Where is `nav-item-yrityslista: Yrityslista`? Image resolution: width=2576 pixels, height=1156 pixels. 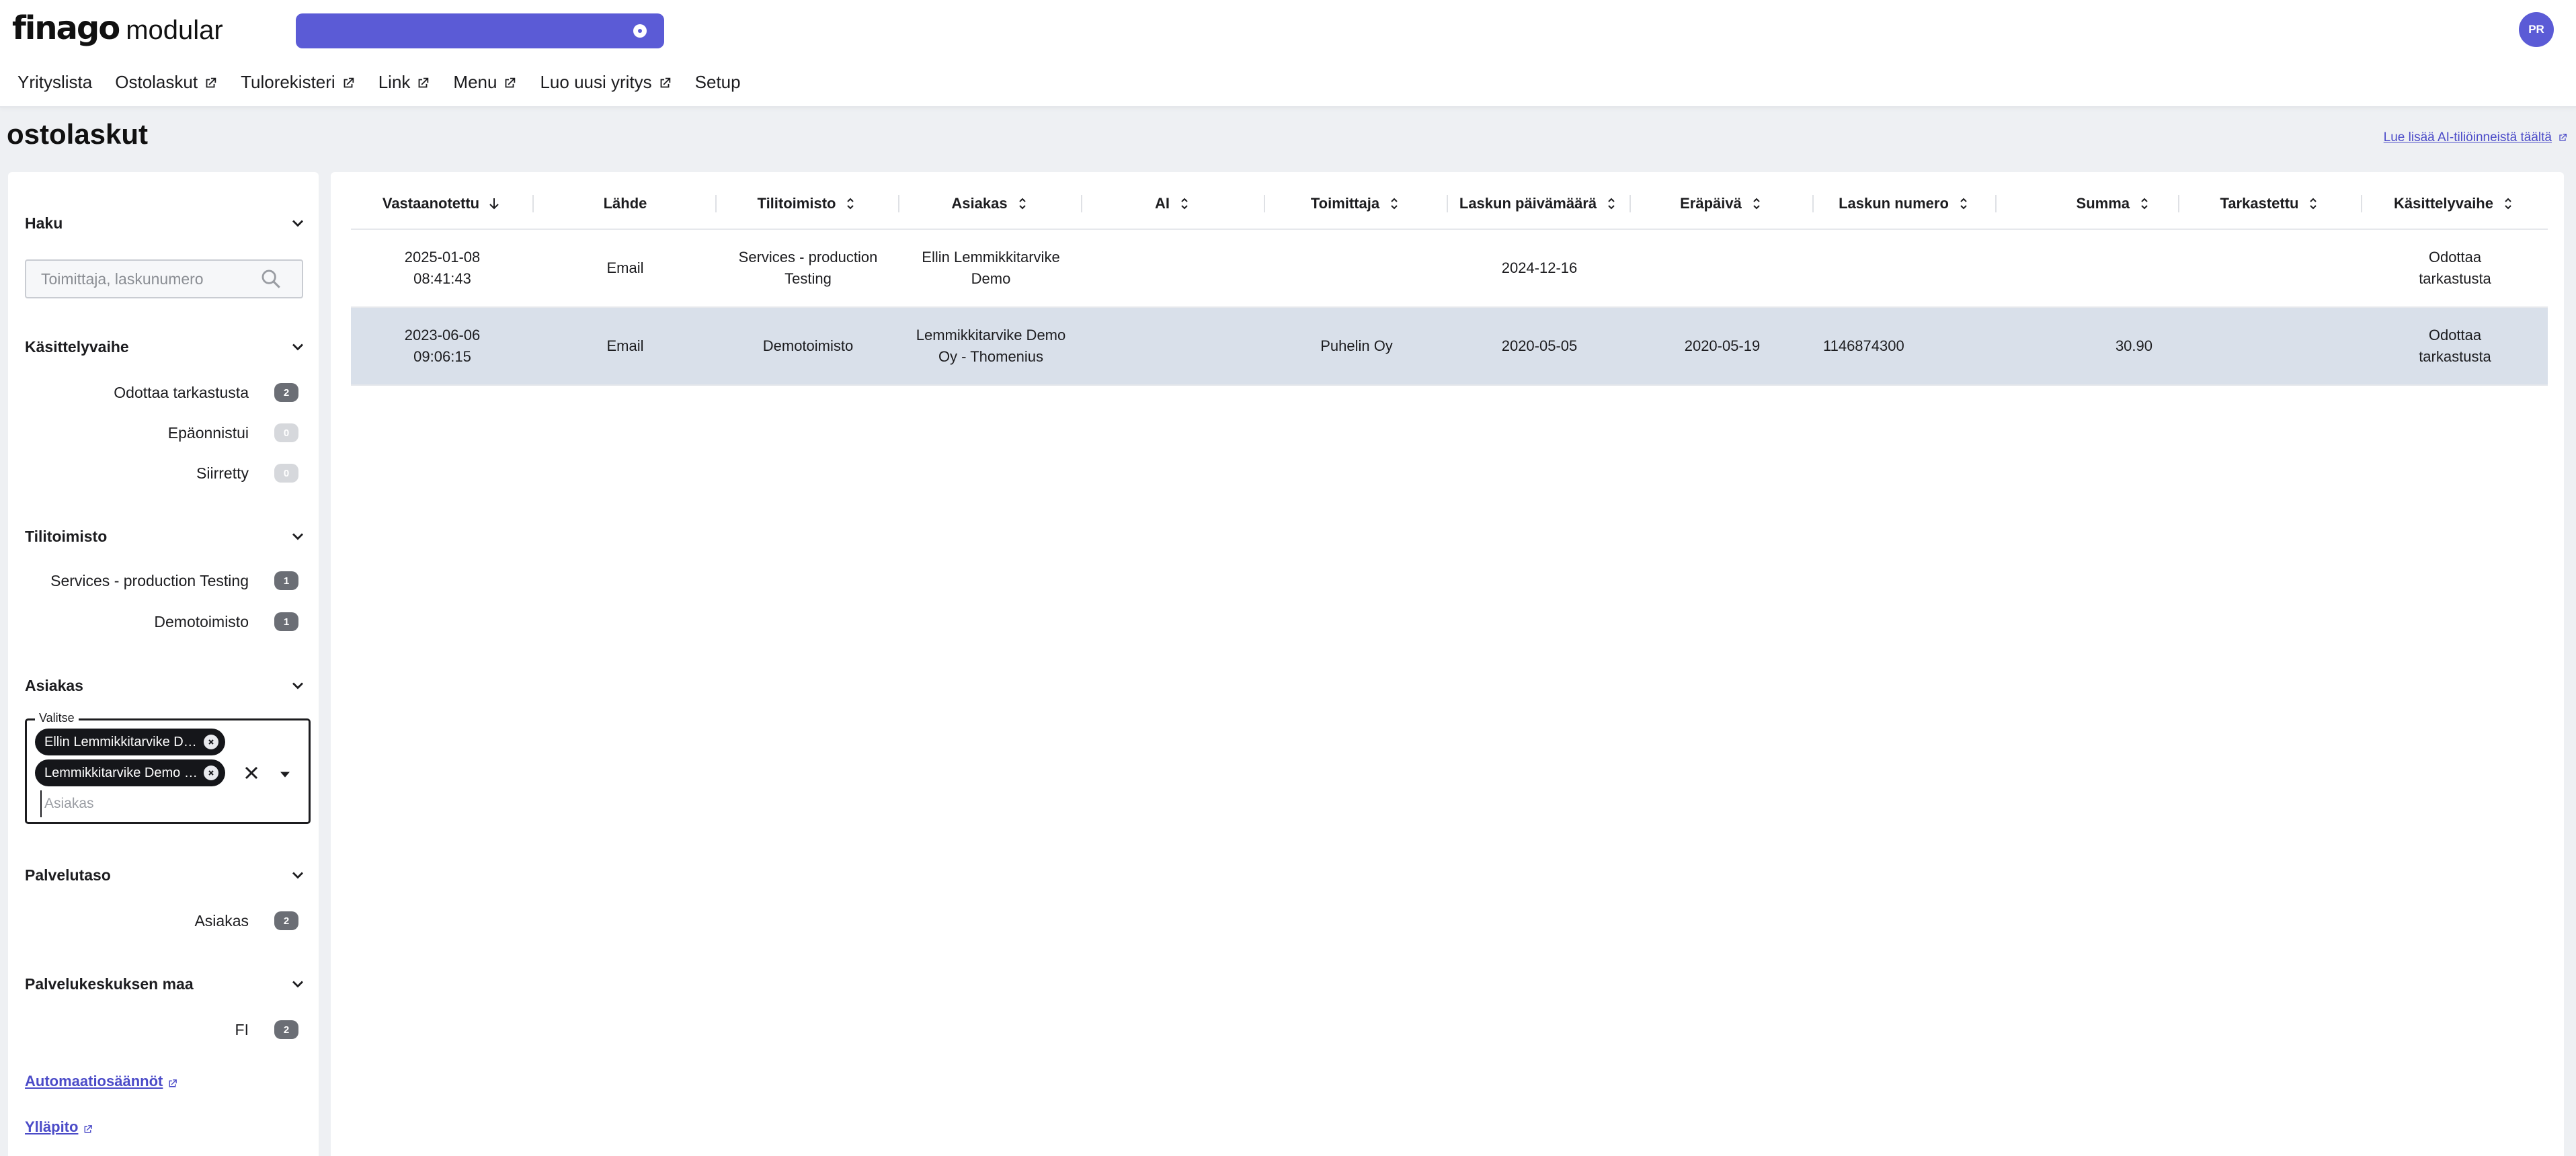 nav-item-yrityslista: Yrityslista is located at coordinates (54, 82).